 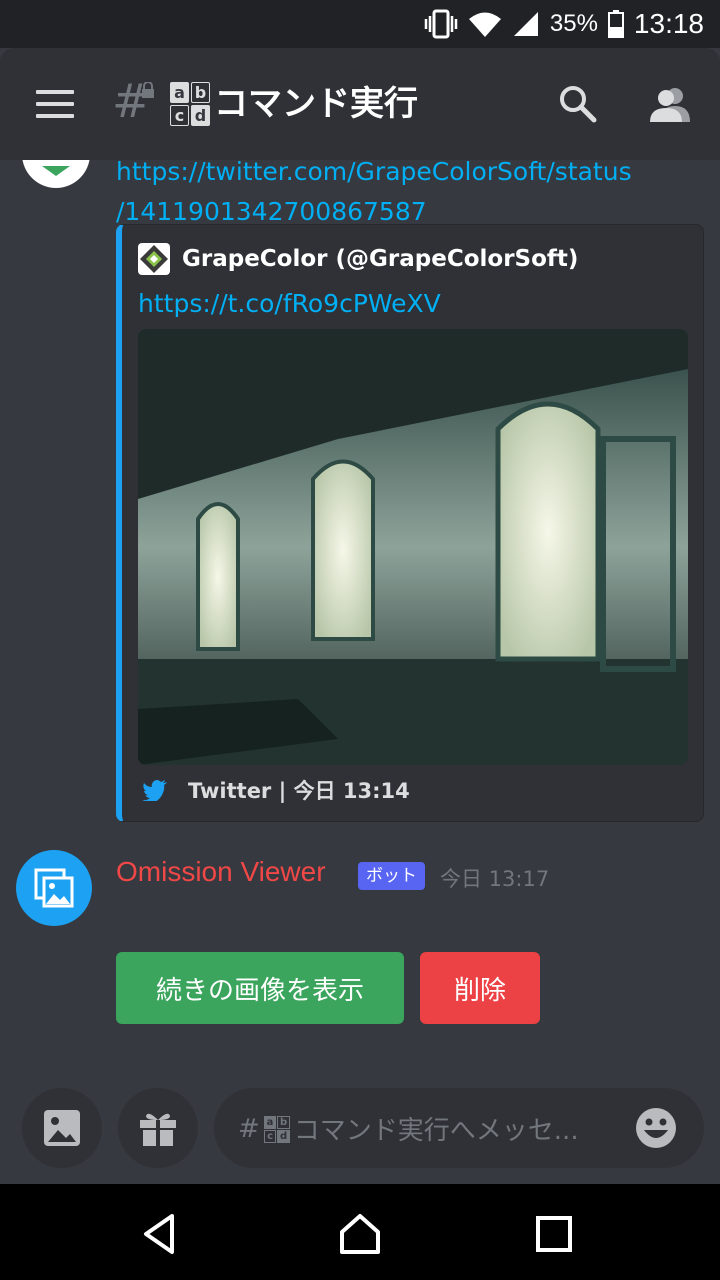 What do you see at coordinates (578, 104) in the screenshot?
I see `search-icon` at bounding box center [578, 104].